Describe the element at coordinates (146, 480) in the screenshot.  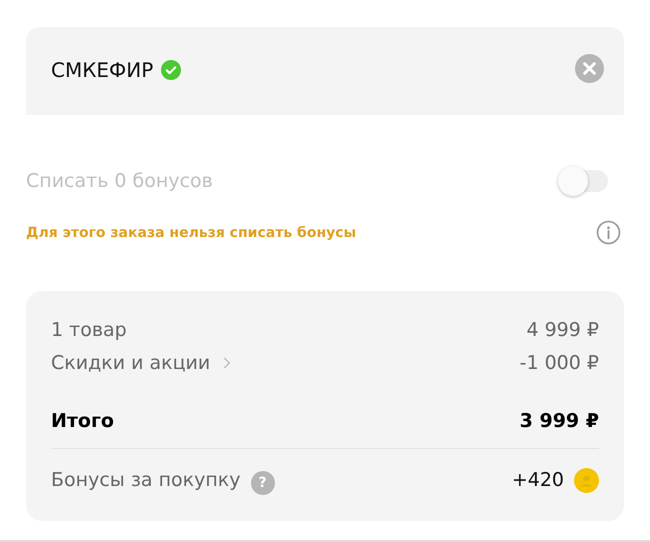
I see `row-label: Бонусы за покупку` at that location.